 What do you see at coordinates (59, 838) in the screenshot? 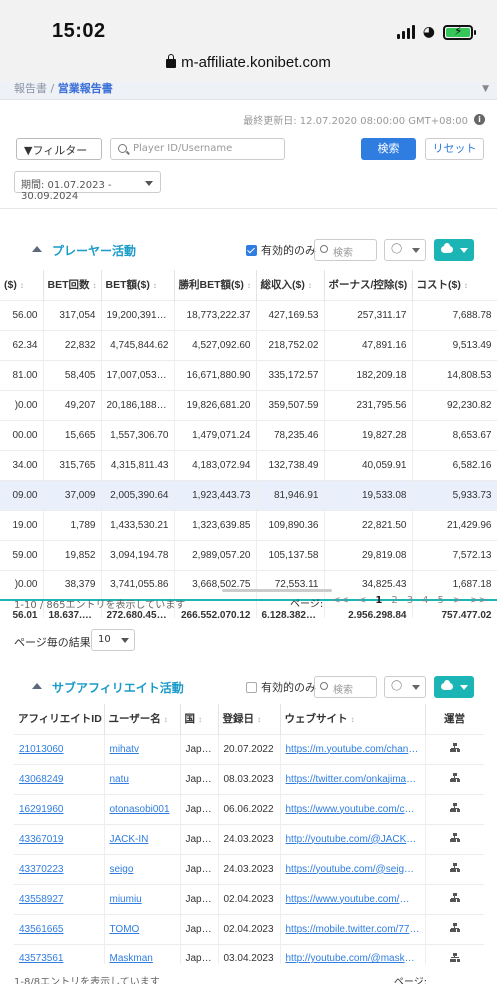
I see `affiliate-id-link: 43367019` at bounding box center [59, 838].